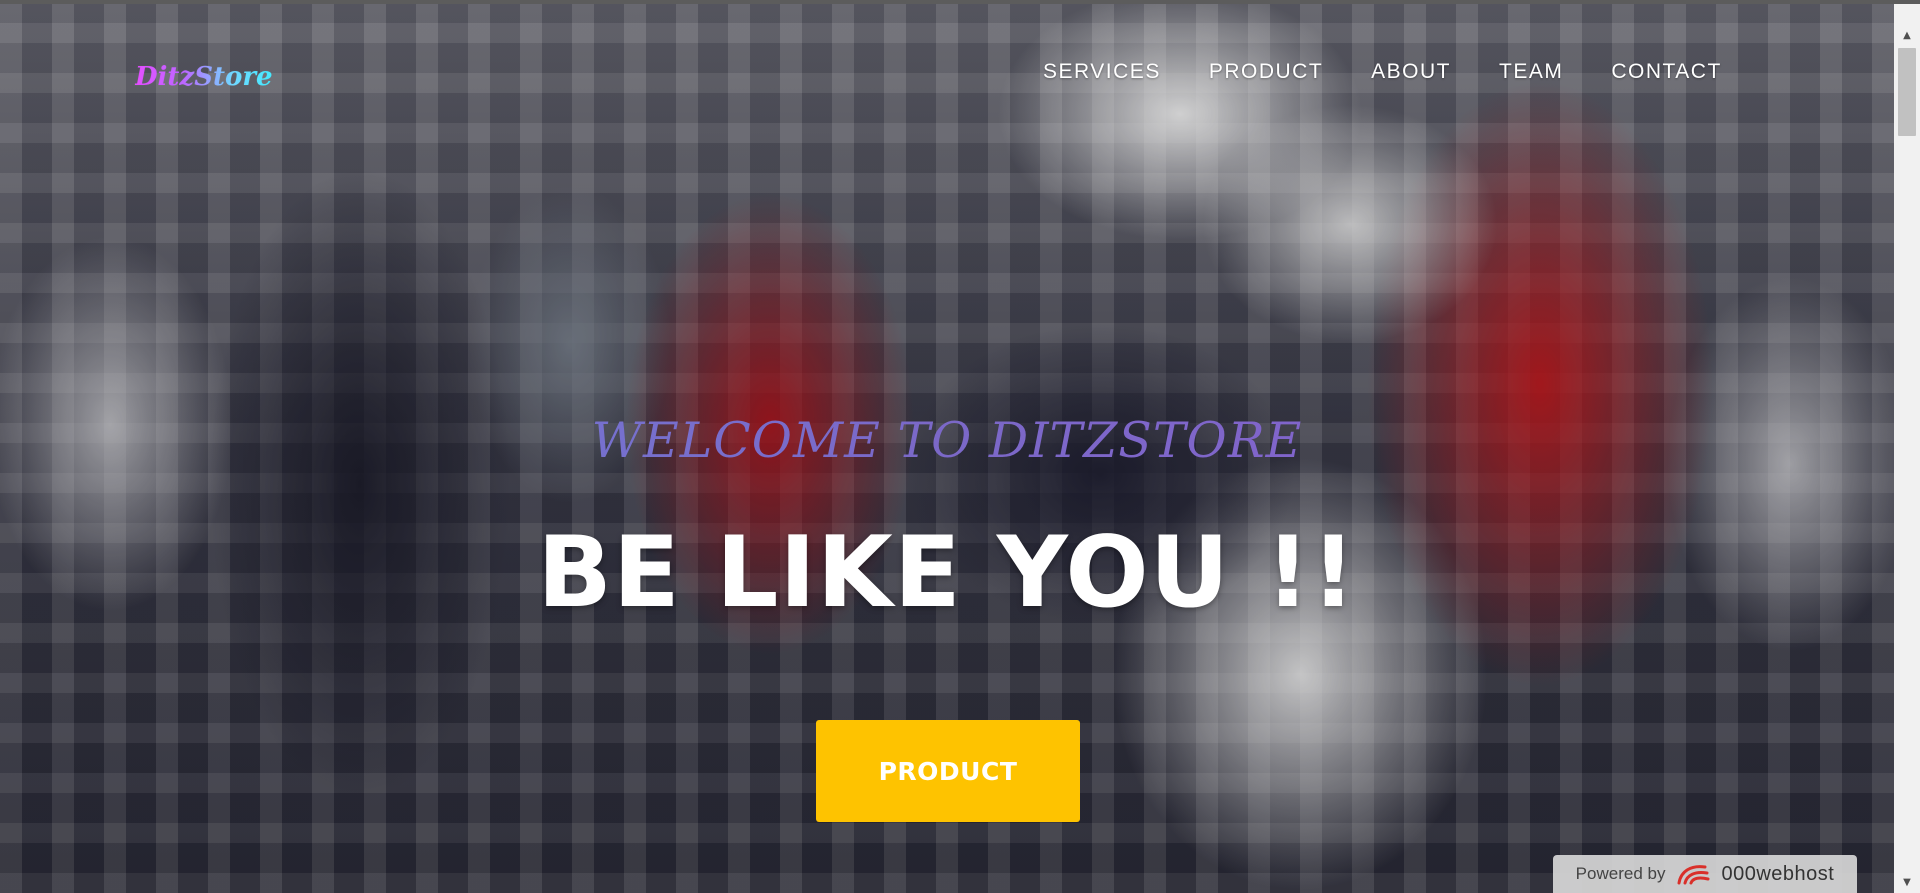 This screenshot has height=893, width=1920. I want to click on nav-link-services: SERVICES, so click(1102, 72).